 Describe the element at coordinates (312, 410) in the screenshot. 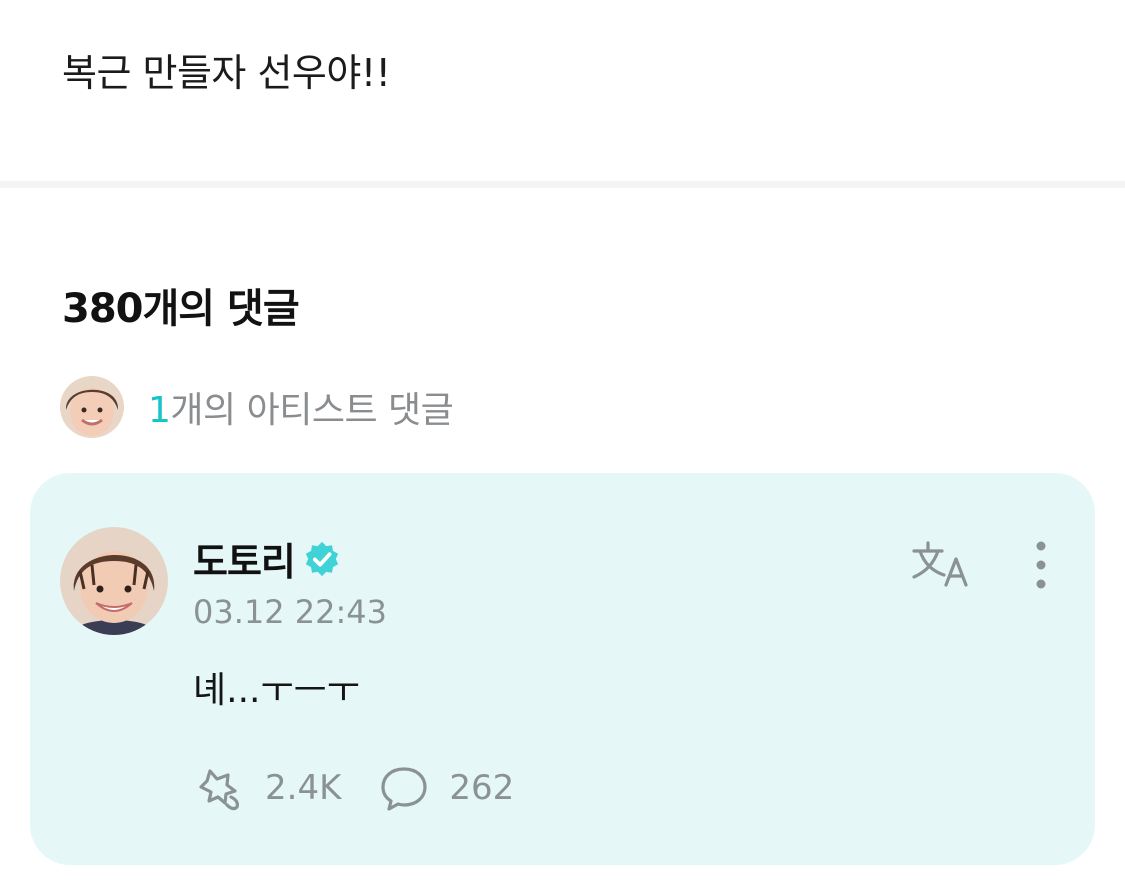

I see `artist-comment-label: 개의 아티스트 댓글` at that location.